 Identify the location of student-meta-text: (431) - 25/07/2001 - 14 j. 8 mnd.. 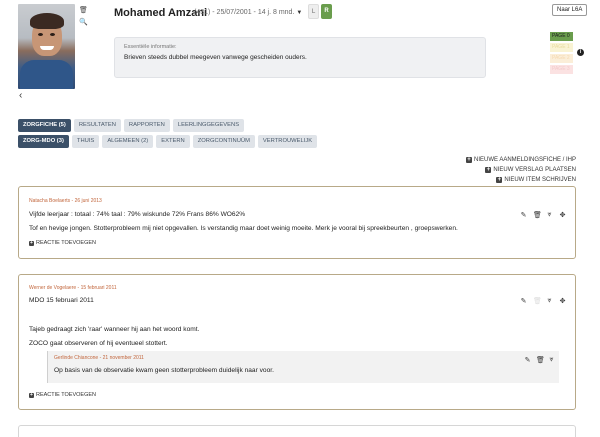
(244, 12).